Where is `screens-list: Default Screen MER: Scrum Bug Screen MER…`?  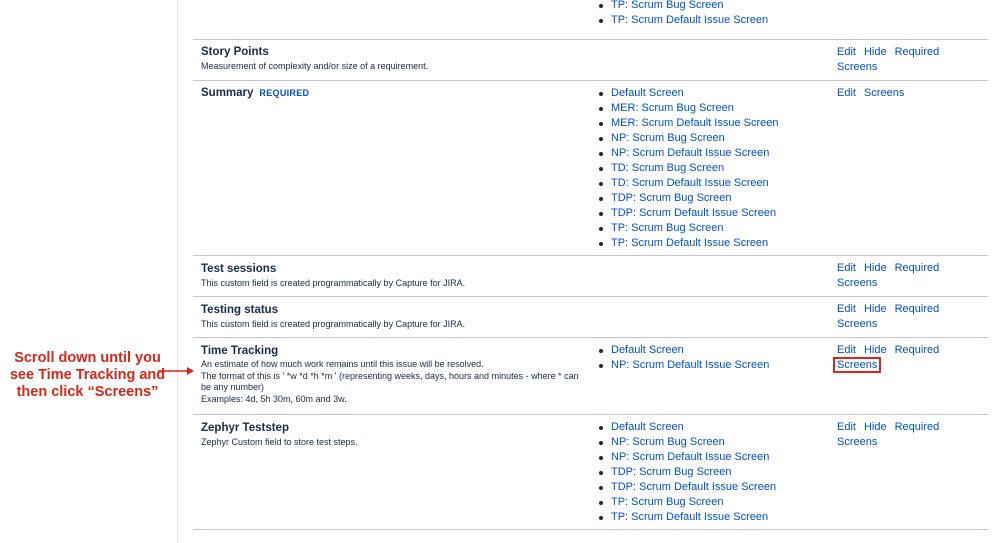 screens-list: Default Screen MER: Scrum Bug Screen MER… is located at coordinates (687, 168).